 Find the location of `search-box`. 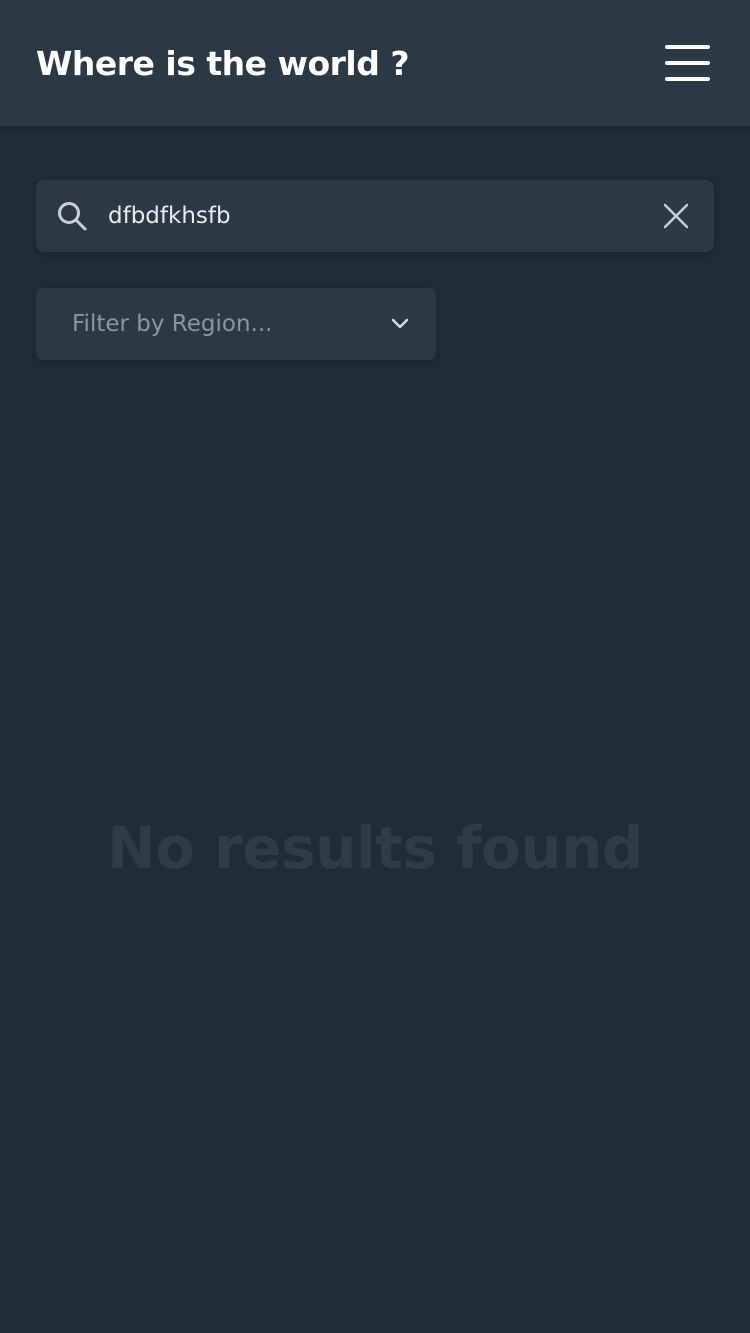

search-box is located at coordinates (375, 216).